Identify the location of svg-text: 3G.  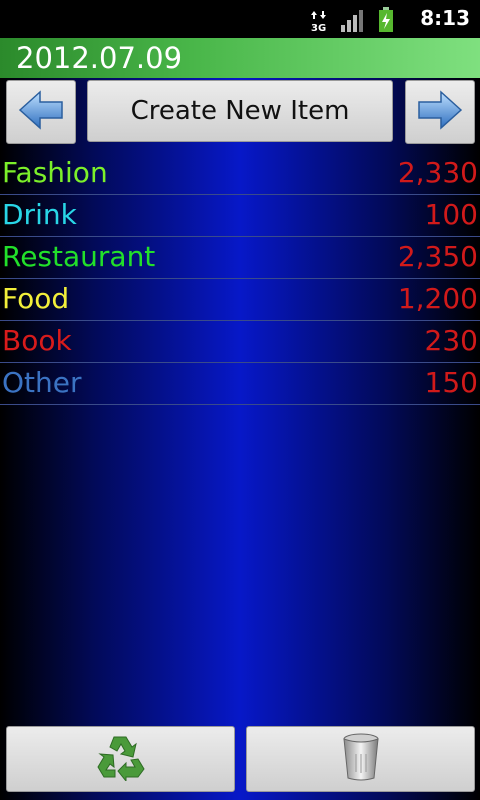
(318, 28).